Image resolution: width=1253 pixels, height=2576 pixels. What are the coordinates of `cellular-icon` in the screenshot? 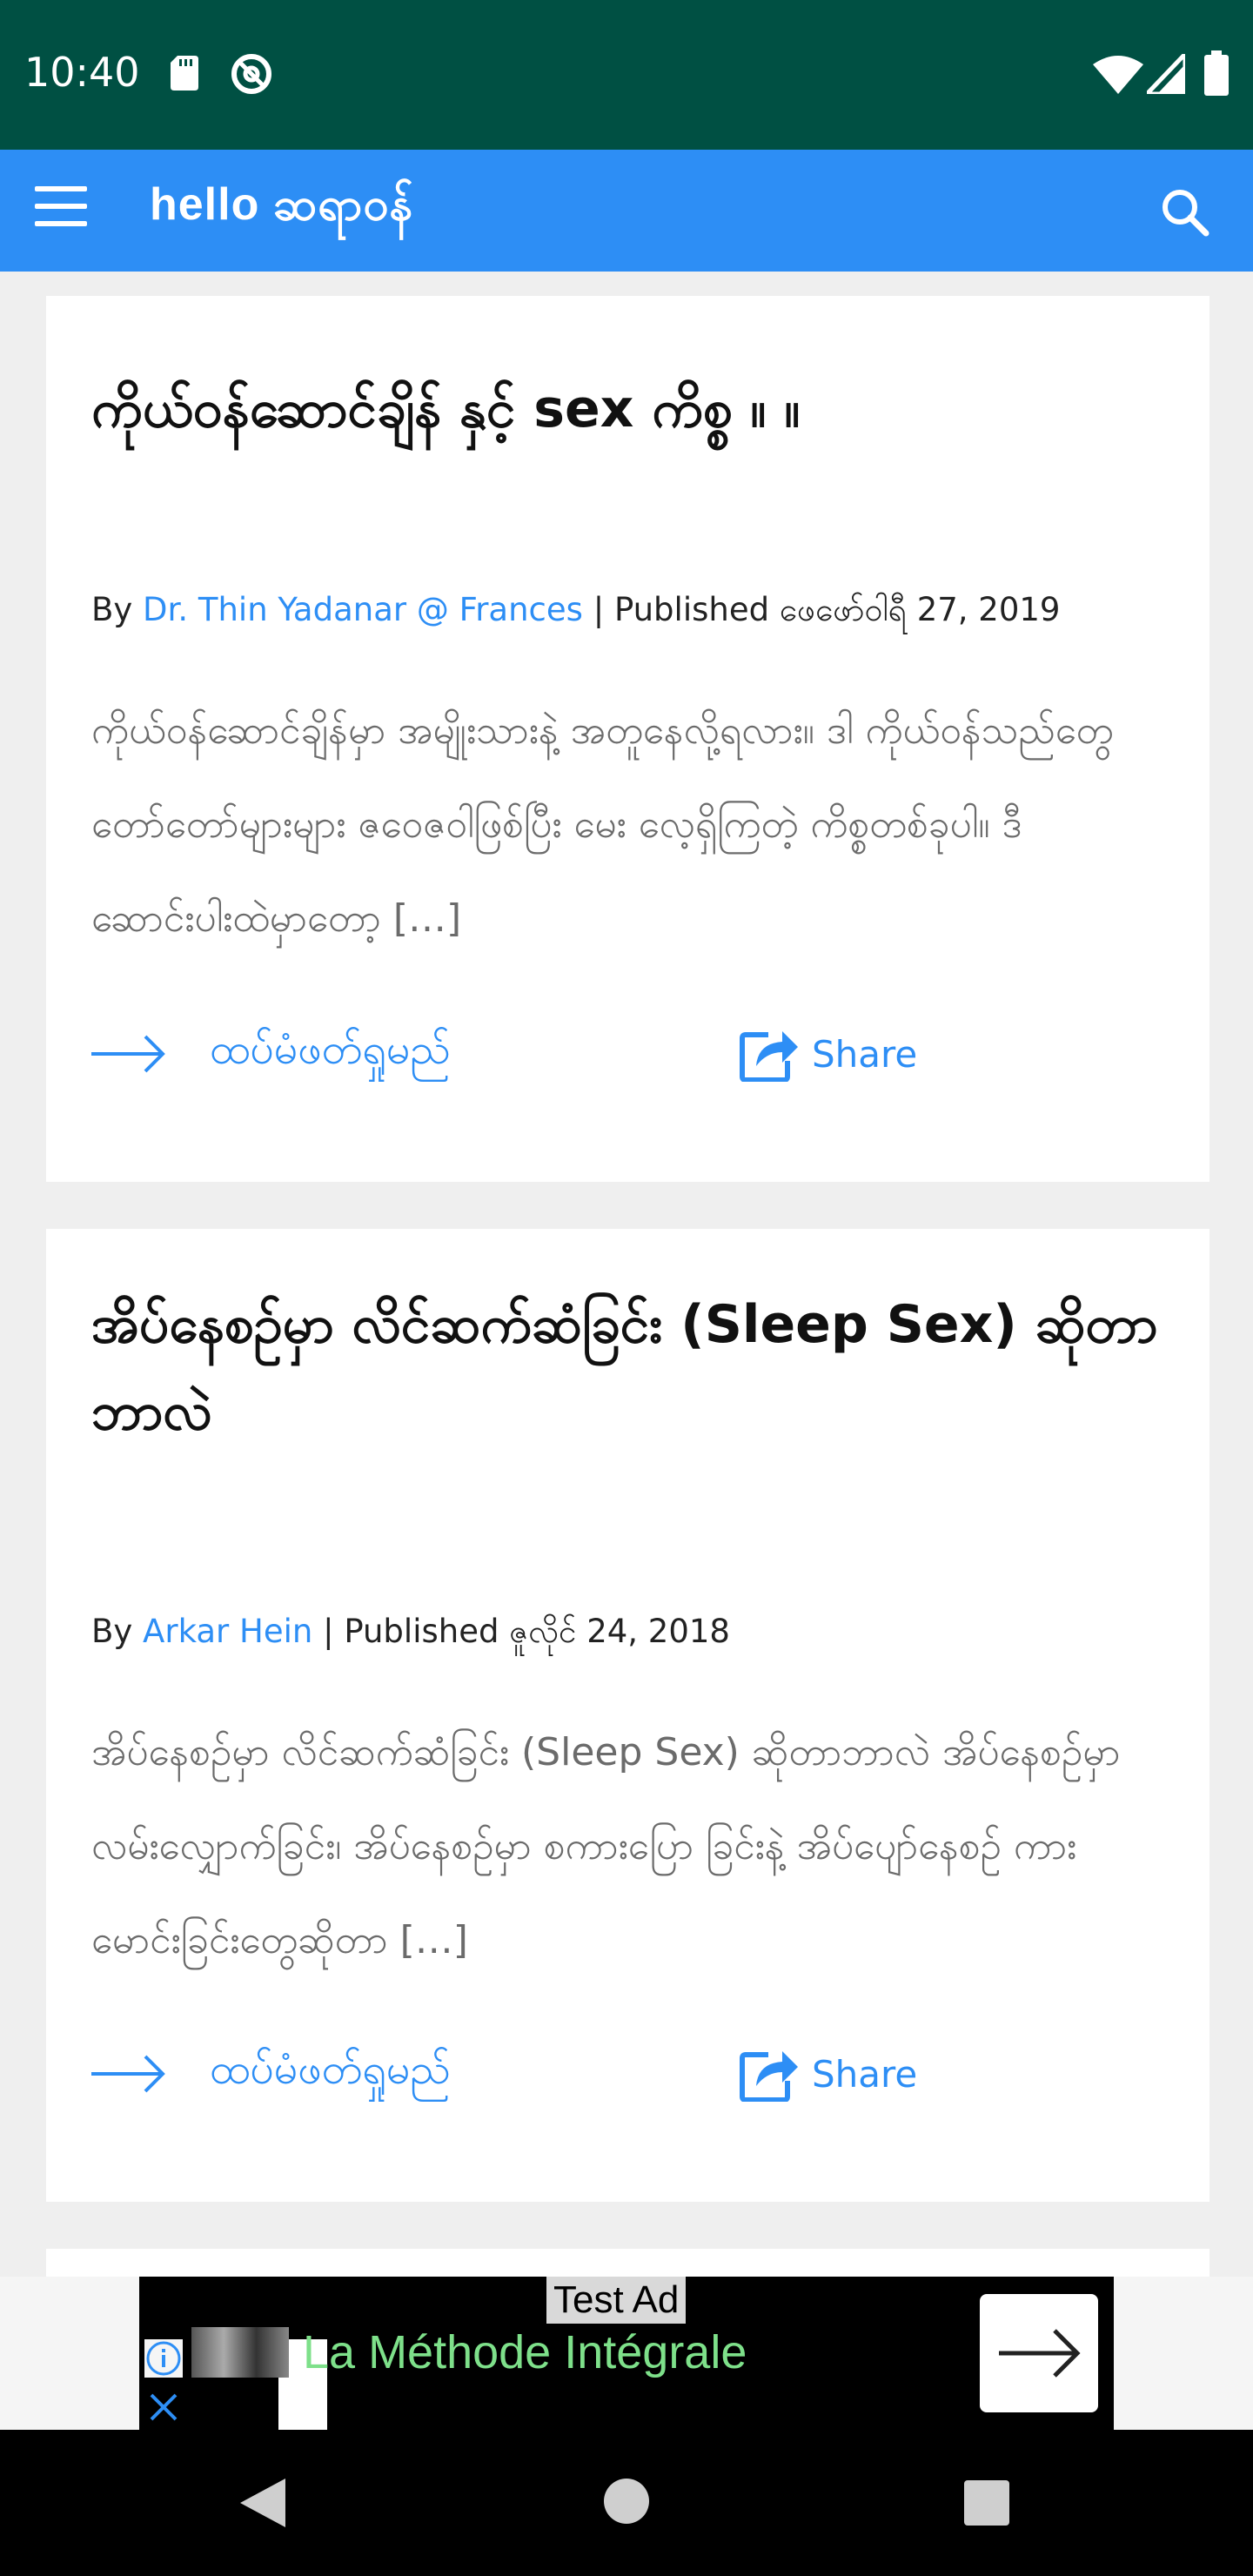 It's located at (1166, 74).